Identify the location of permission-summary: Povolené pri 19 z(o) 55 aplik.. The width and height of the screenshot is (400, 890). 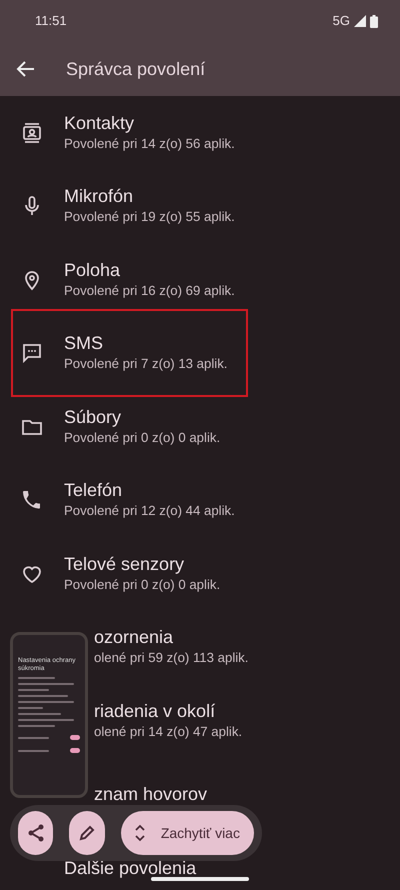
(149, 217).